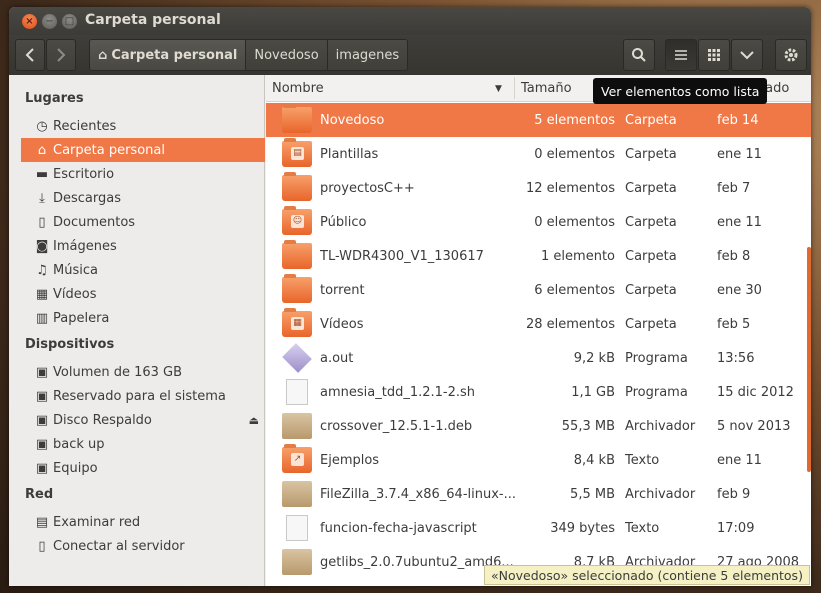 The height and width of the screenshot is (593, 821). Describe the element at coordinates (574, 222) in the screenshot. I see `file-size: 0 elementos` at that location.